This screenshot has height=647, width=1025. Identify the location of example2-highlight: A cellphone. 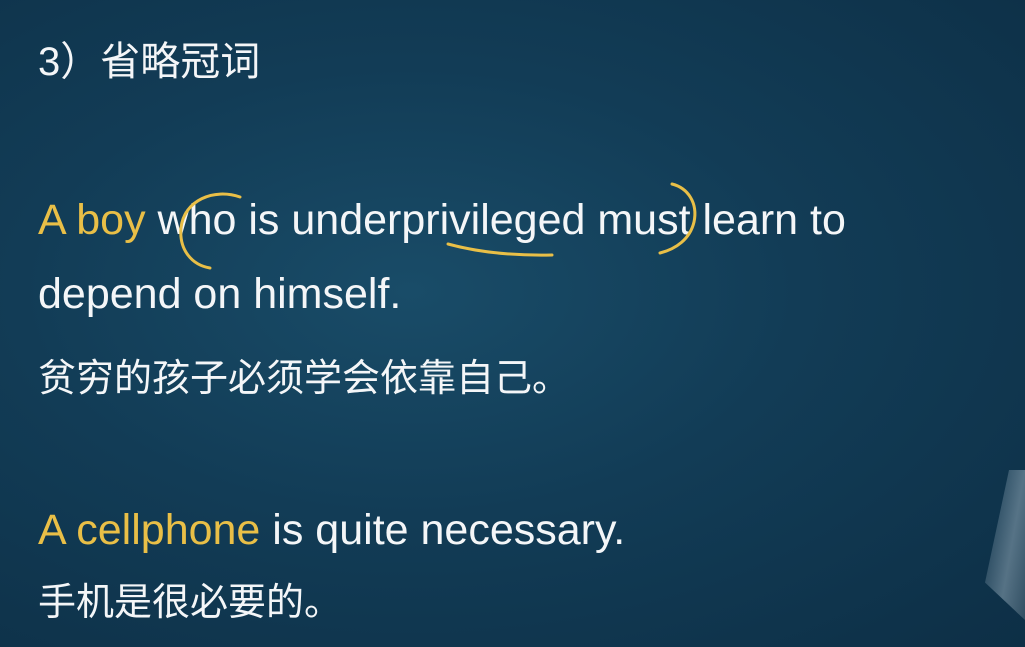
(149, 530).